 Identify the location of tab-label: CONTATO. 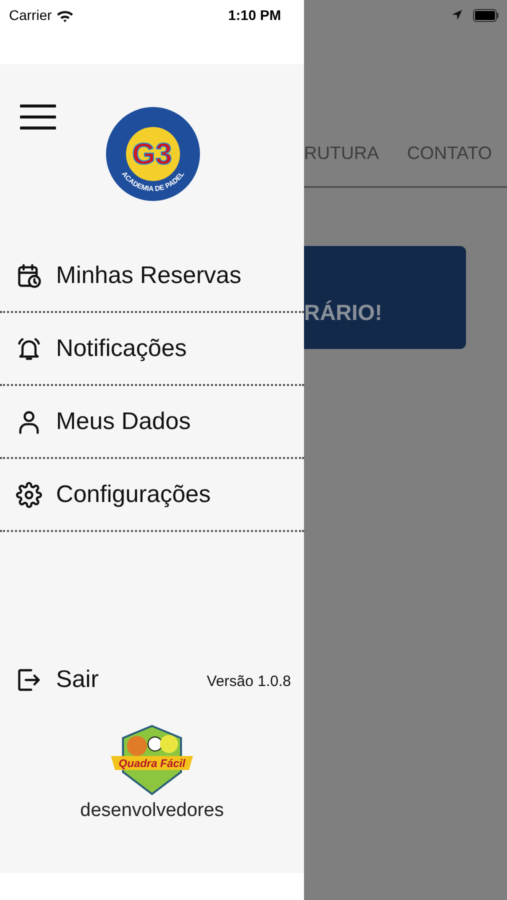
(449, 153).